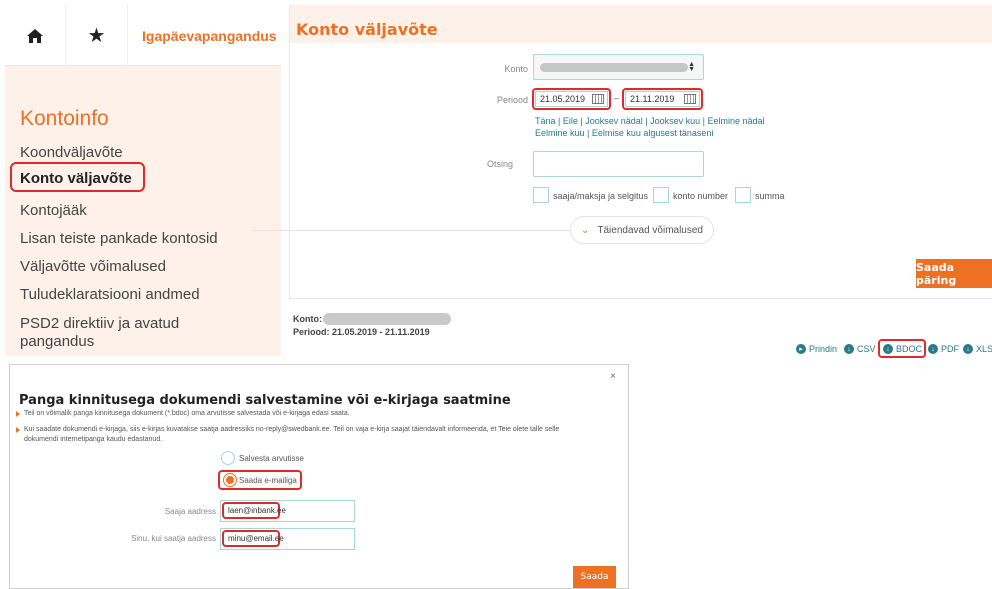  I want to click on star-icon: ★, so click(96, 36).